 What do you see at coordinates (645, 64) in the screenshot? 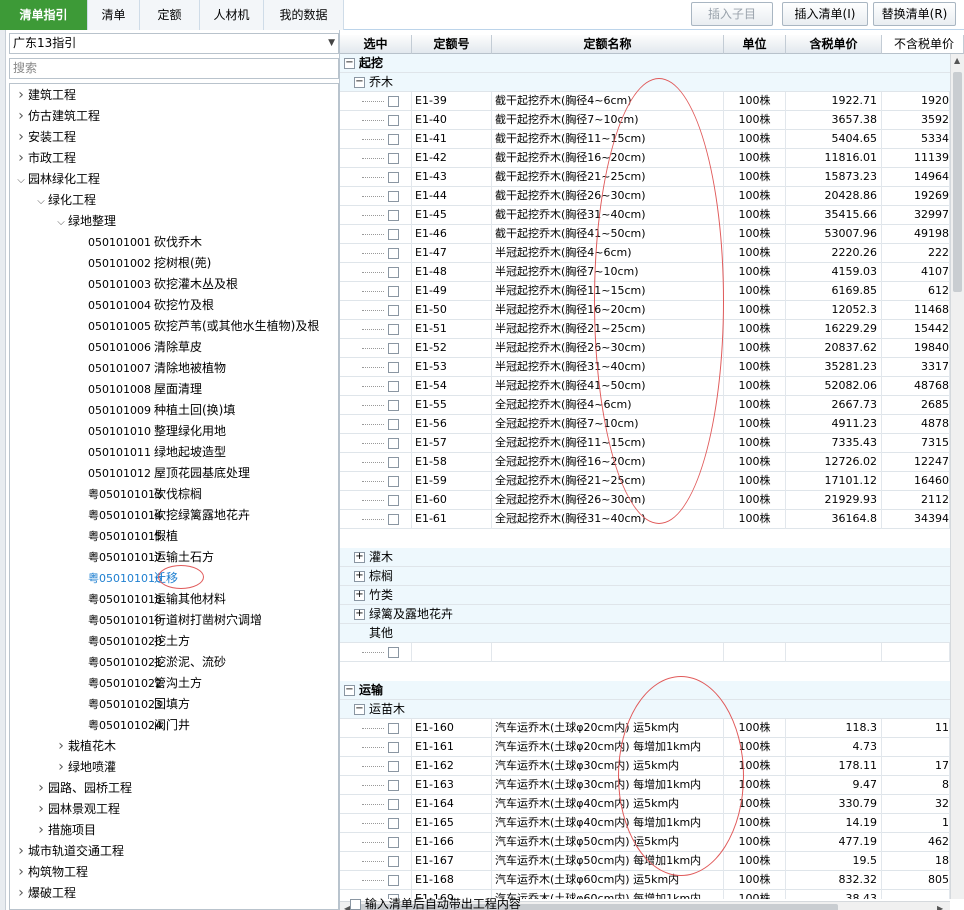
I see `group-row: − 起挖` at bounding box center [645, 64].